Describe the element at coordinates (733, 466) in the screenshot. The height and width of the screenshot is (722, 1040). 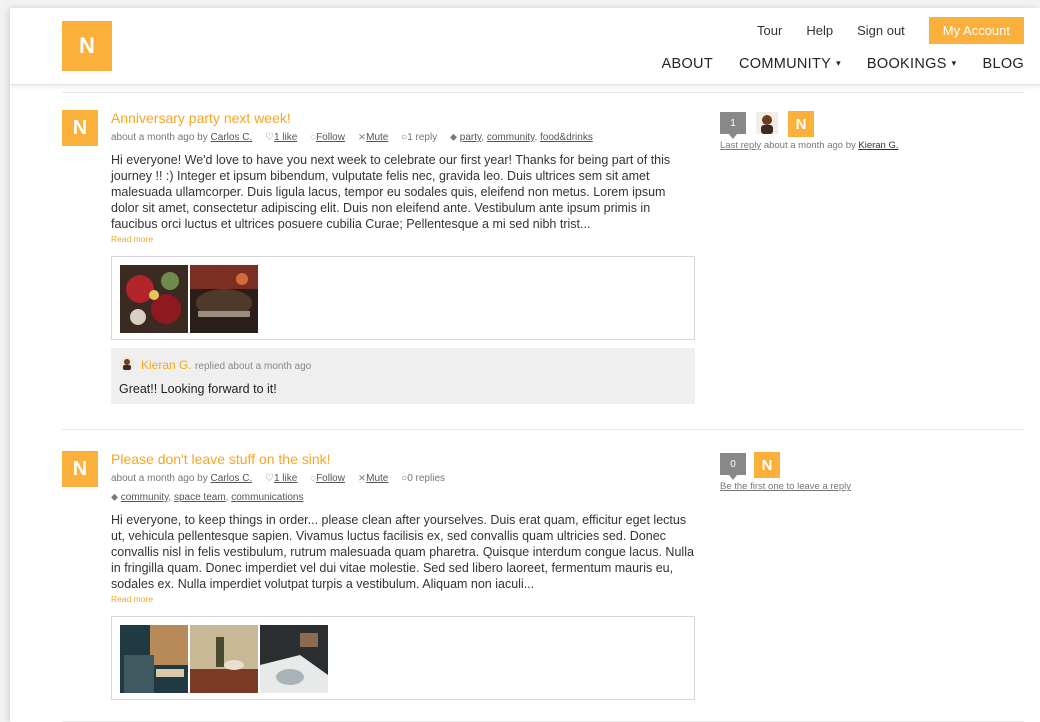
I see `reply-count-badge: 0` at that location.